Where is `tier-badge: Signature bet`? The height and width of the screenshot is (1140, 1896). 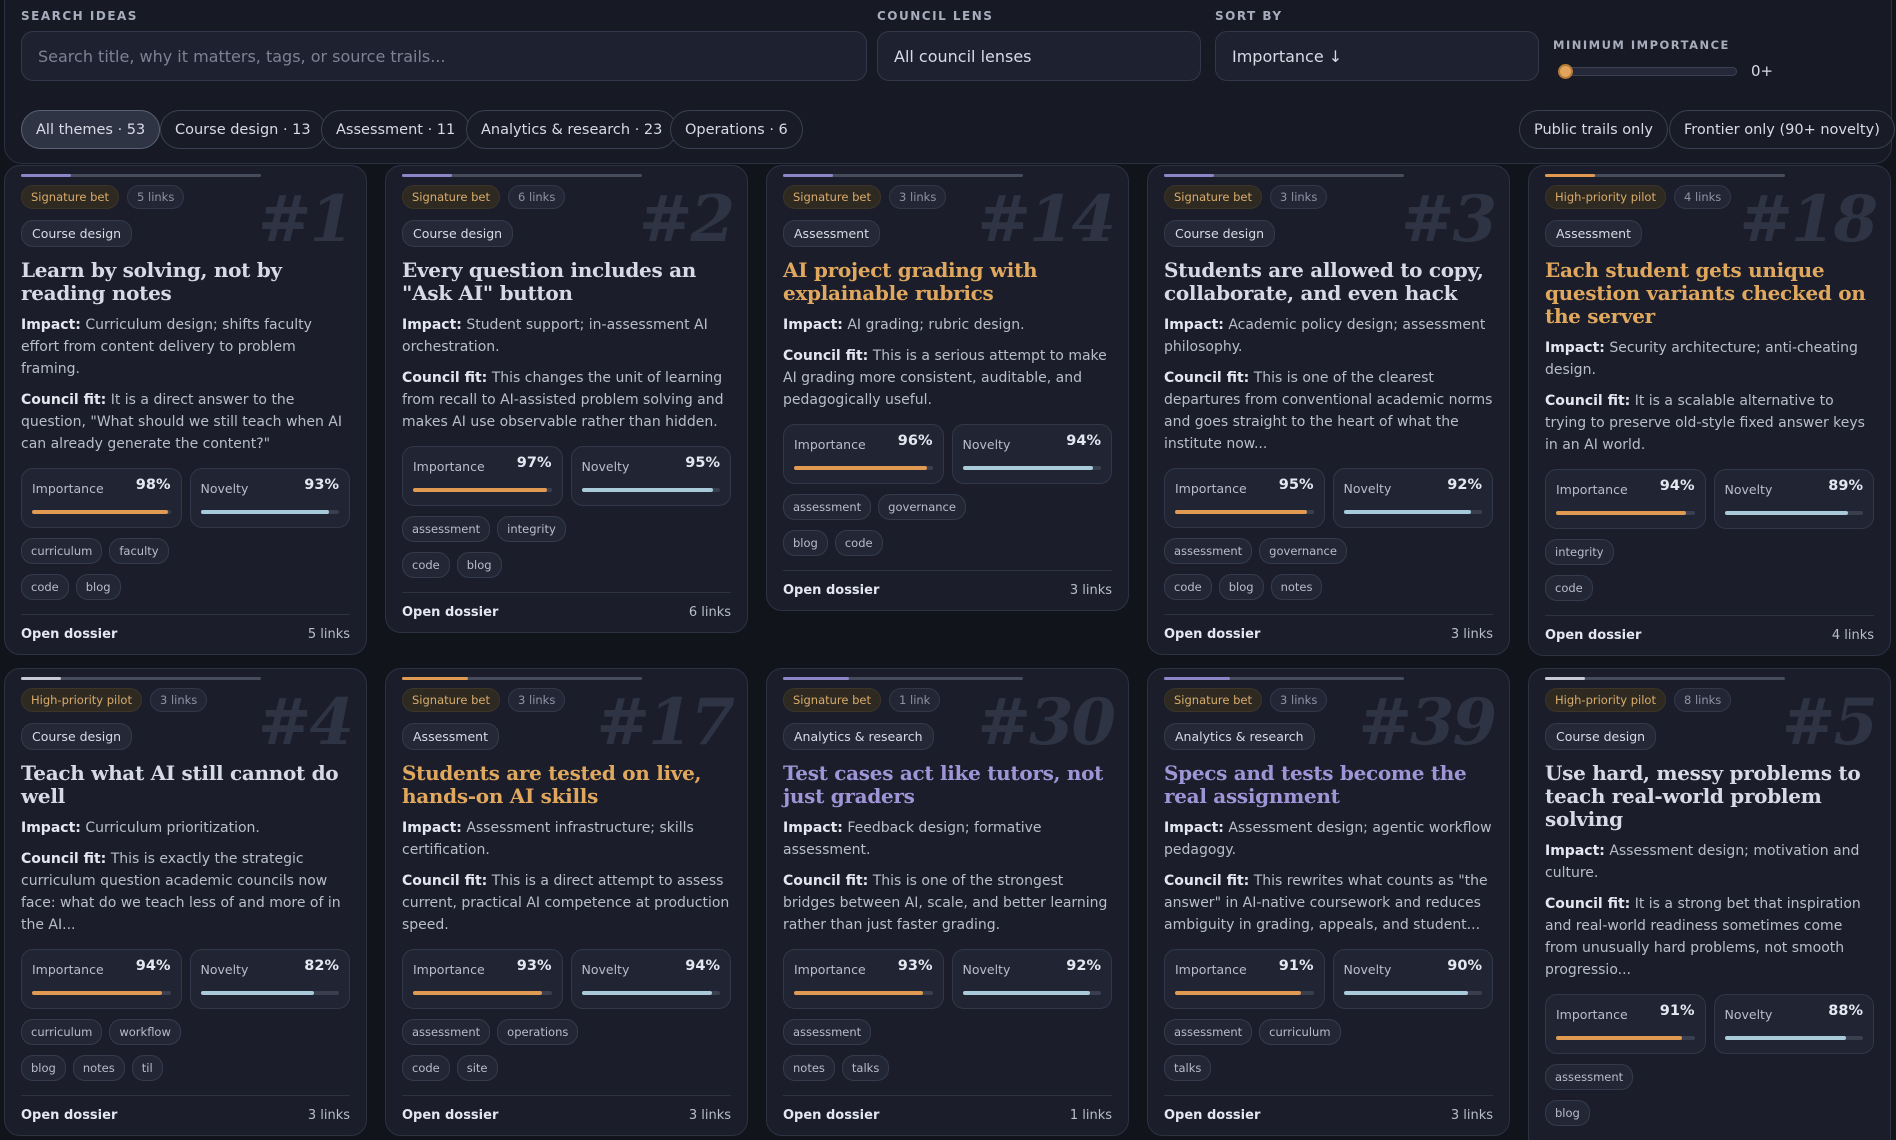
tier-badge: Signature bet is located at coordinates (832, 196).